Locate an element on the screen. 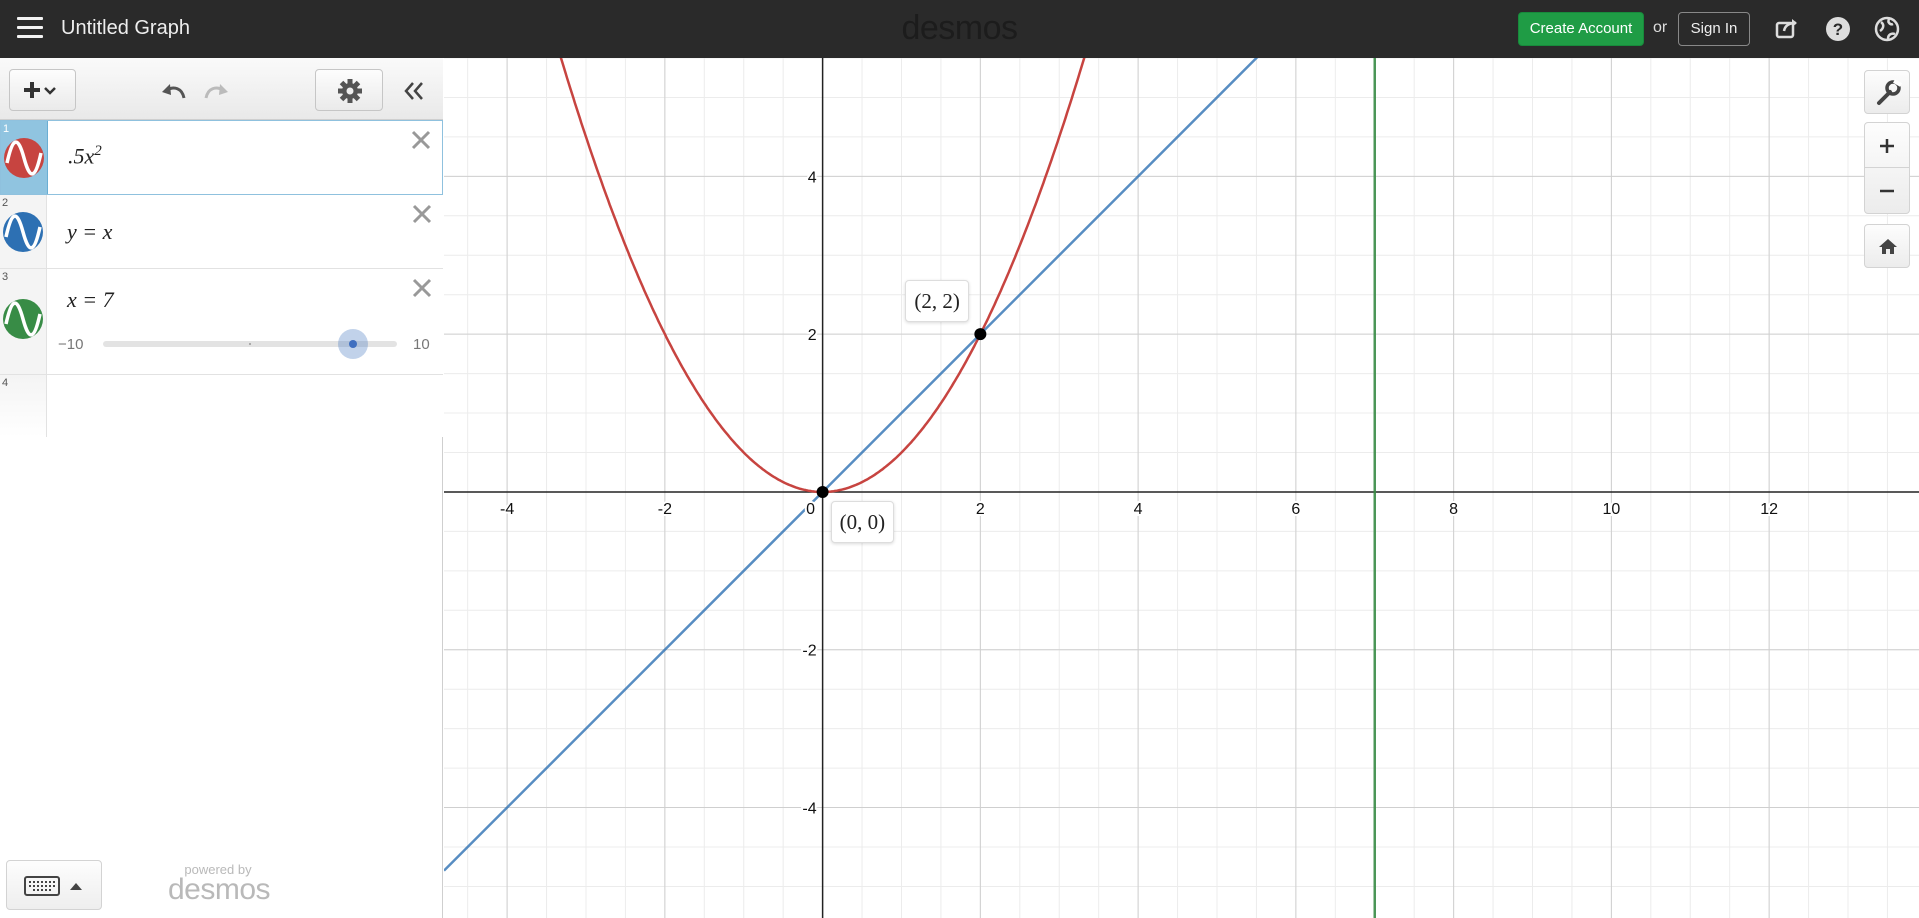 The width and height of the screenshot is (1919, 918). y-tick-label: -4 is located at coordinates (809, 809).